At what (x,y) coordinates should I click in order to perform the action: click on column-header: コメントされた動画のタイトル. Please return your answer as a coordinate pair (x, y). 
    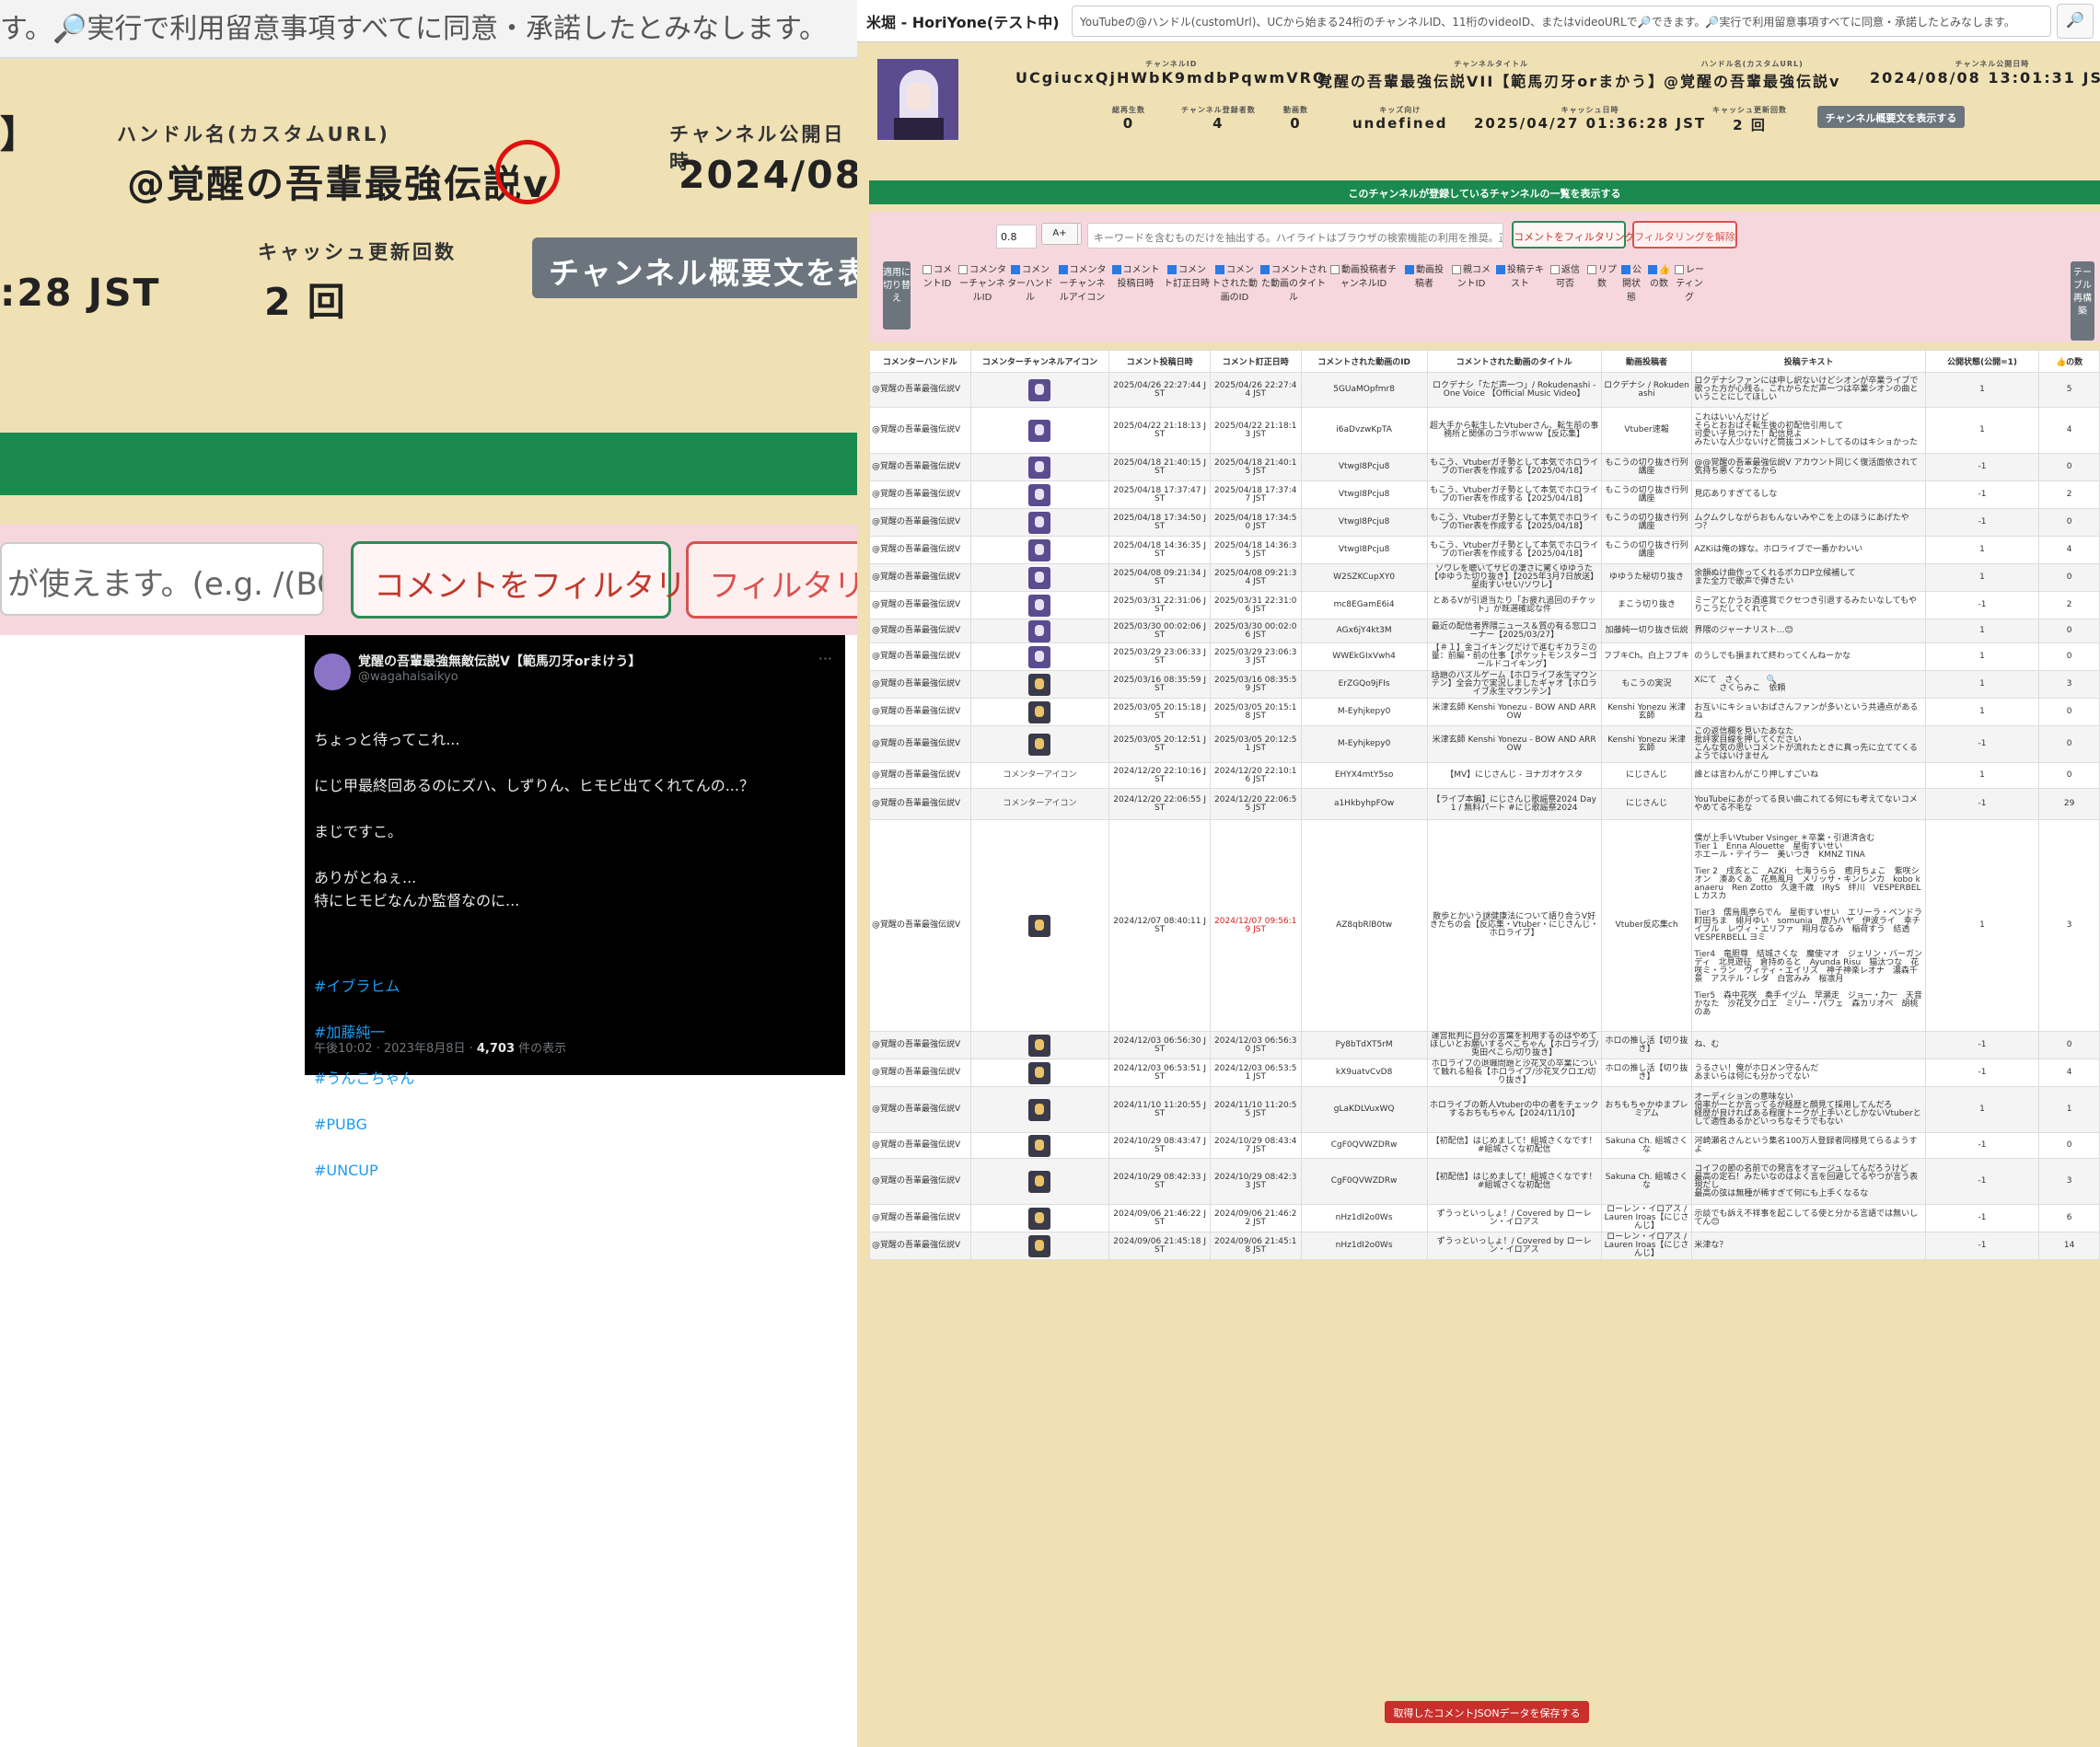
    Looking at the image, I should click on (1514, 361).